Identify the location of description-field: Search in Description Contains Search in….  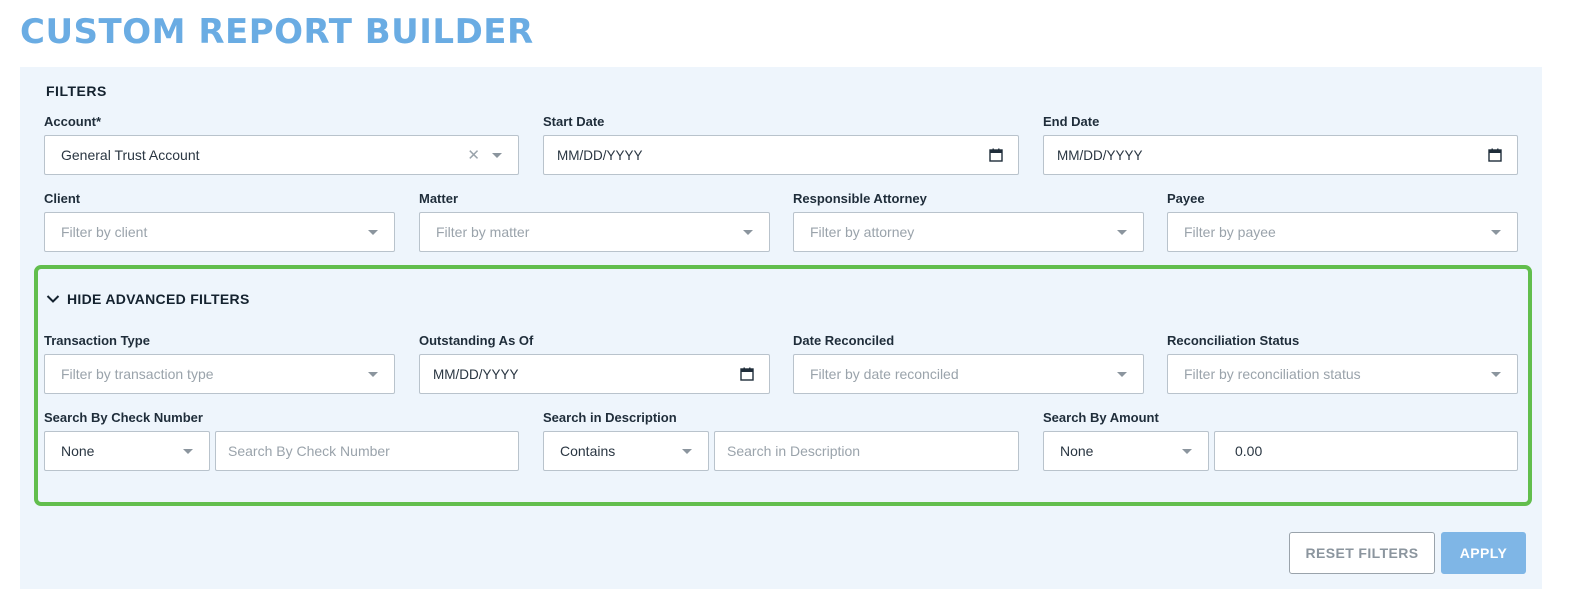
(781, 440).